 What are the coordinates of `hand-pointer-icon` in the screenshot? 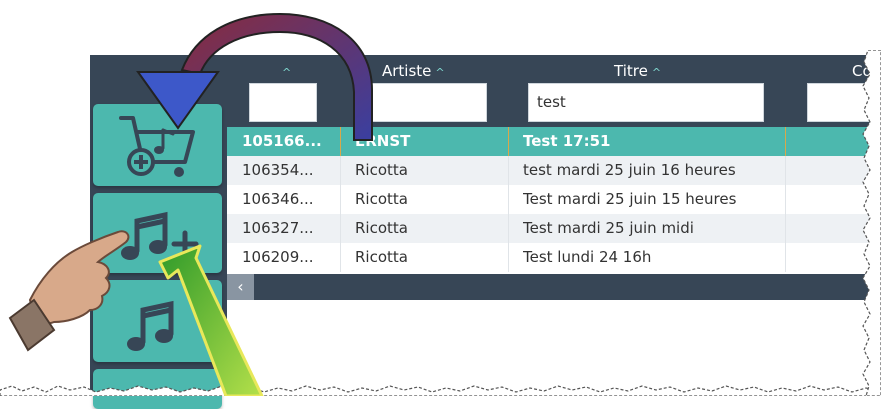 It's located at (69, 291).